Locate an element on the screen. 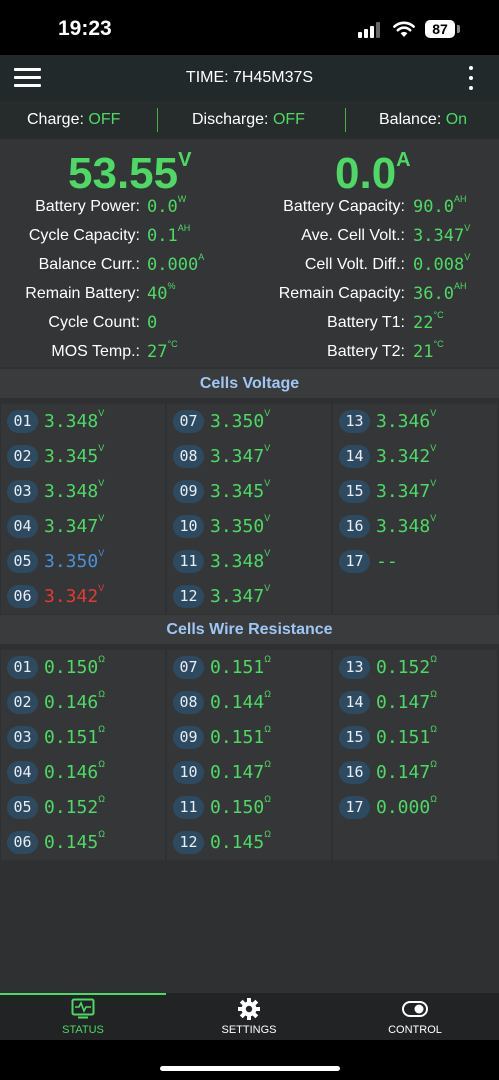 This screenshot has width=499, height=1080. summary-row: Ave. Cell Volt.: is located at coordinates (202, 240).